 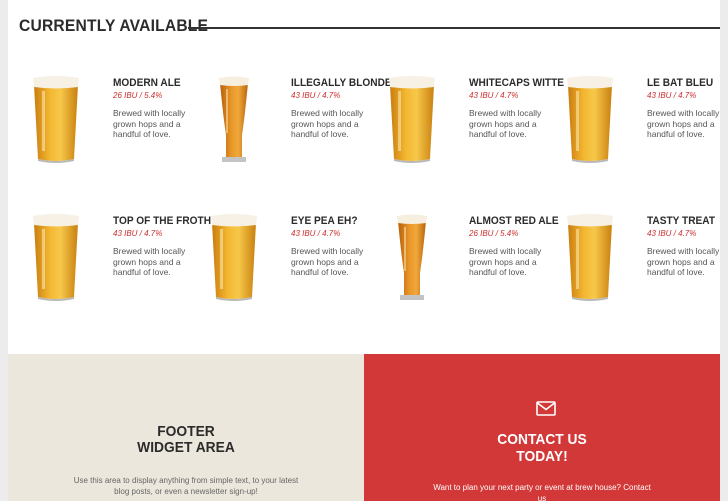 What do you see at coordinates (542, 439) in the screenshot?
I see `contact-title-line1: CONTACT US` at bounding box center [542, 439].